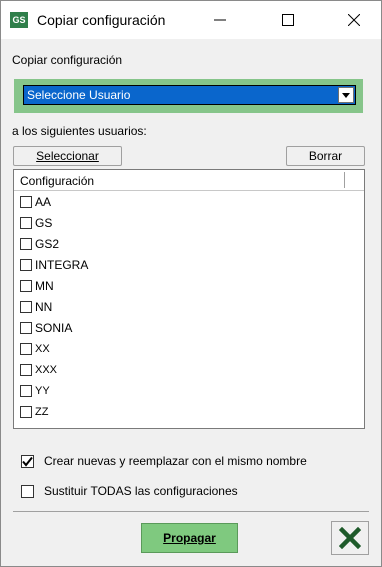 This screenshot has height=567, width=382. Describe the element at coordinates (191, 511) in the screenshot. I see `footer-divider` at that location.